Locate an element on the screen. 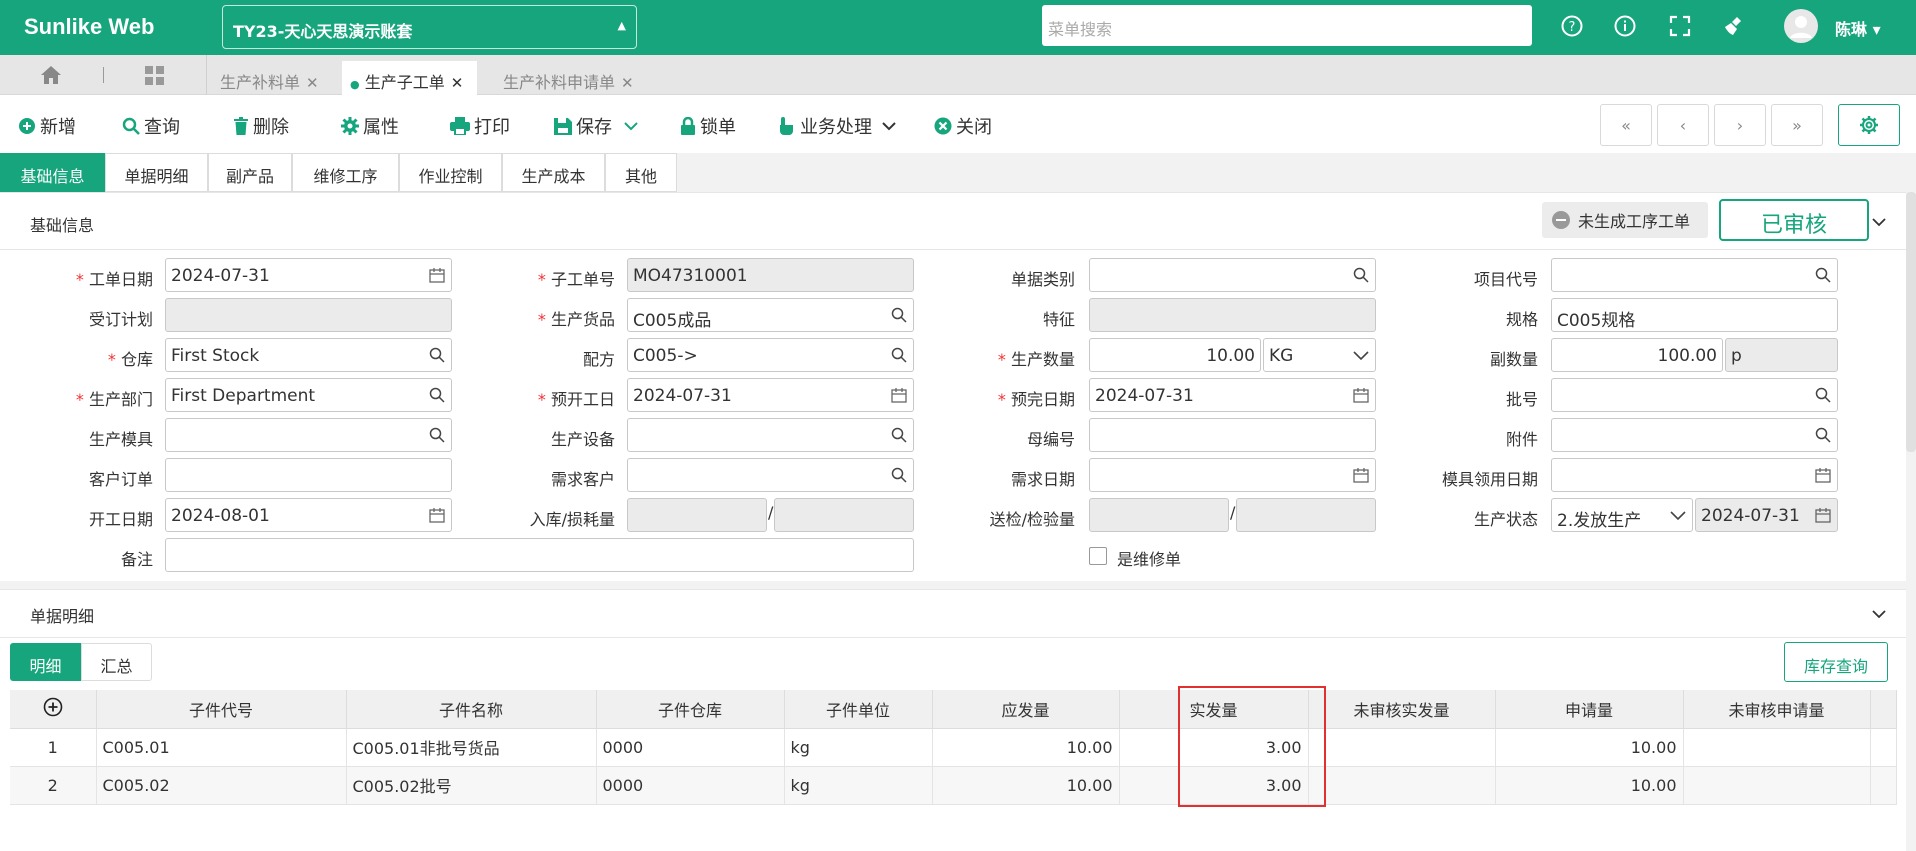 This screenshot has height=851, width=1916. actual-start-field: 2024-08-01 is located at coordinates (308, 515).